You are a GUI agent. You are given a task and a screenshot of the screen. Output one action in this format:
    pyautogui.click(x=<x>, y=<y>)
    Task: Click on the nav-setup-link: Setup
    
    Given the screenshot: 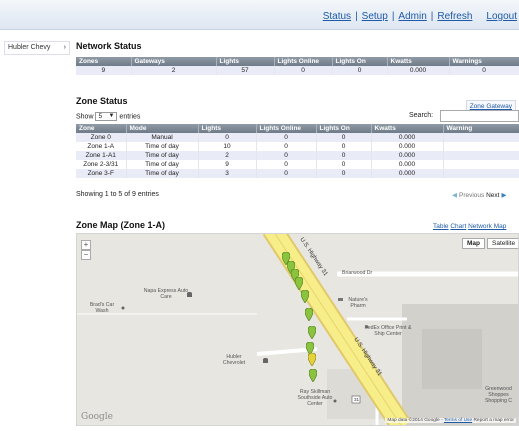 What is the action you would take?
    pyautogui.click(x=375, y=16)
    